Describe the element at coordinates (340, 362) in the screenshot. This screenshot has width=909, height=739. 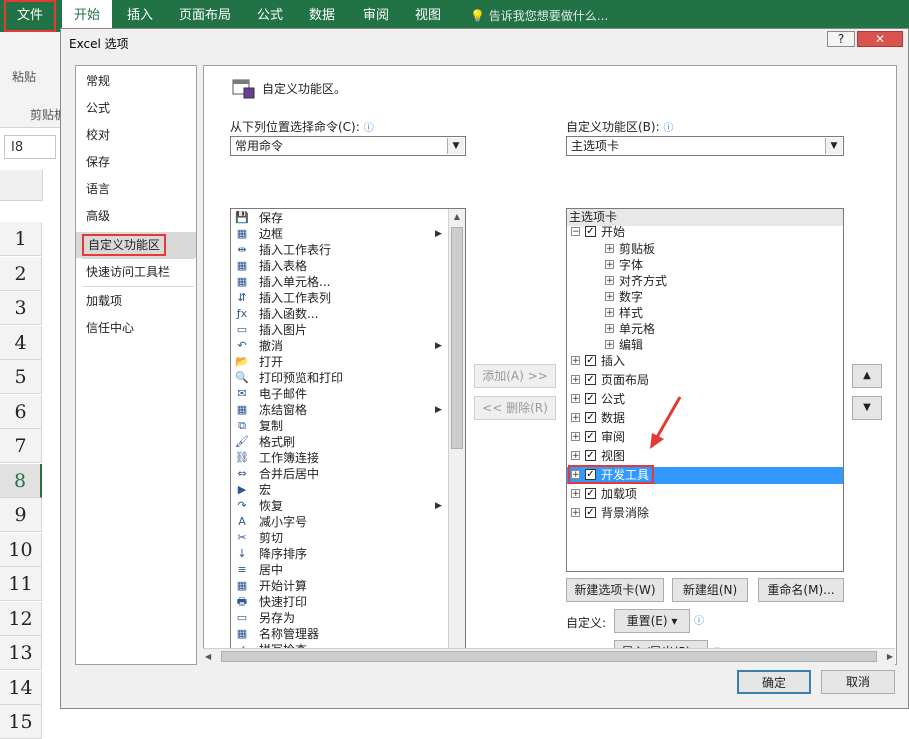
I see `command-item: 📂 打开` at that location.